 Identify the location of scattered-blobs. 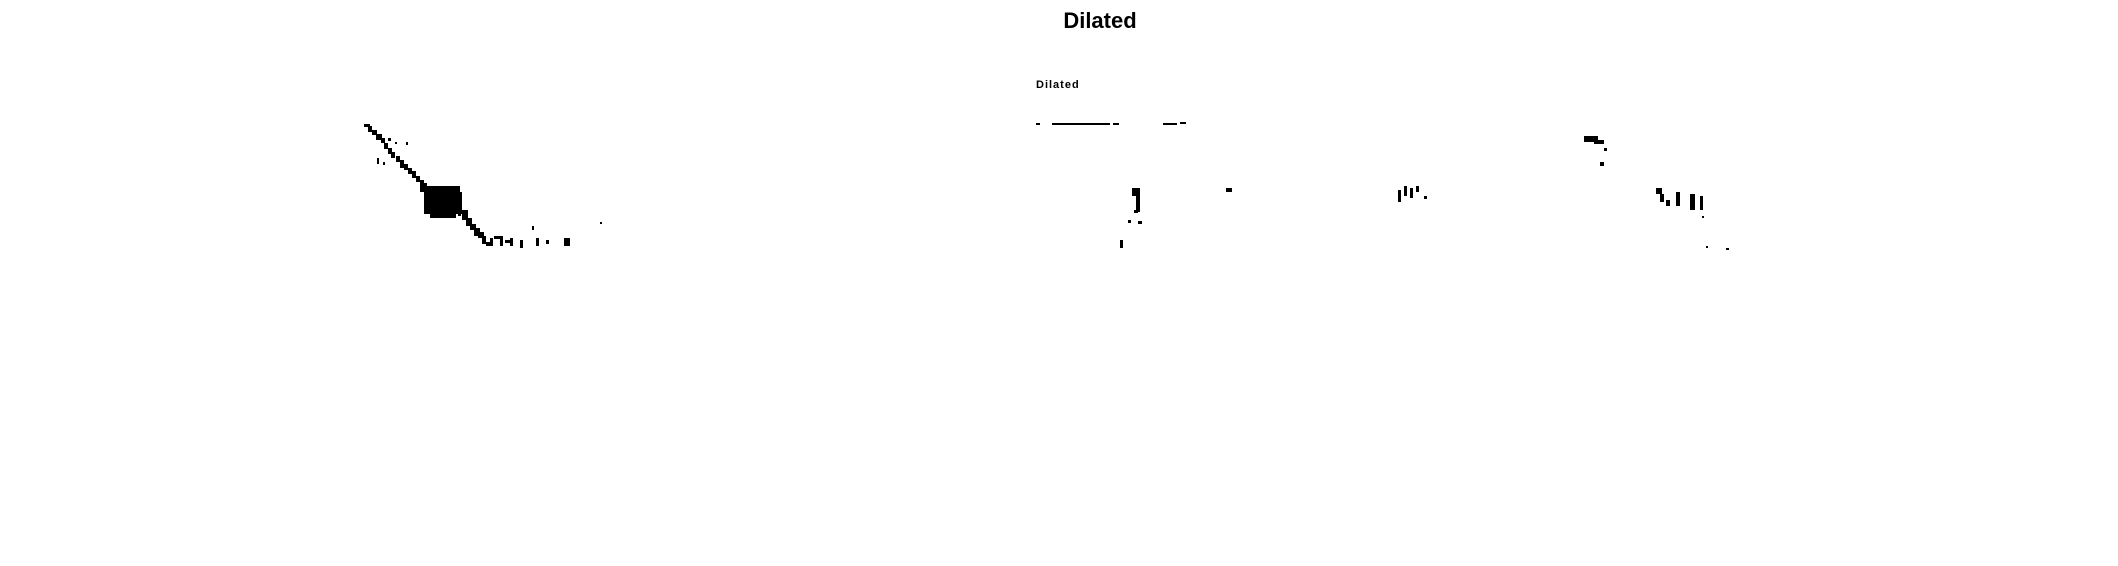
(1424, 193).